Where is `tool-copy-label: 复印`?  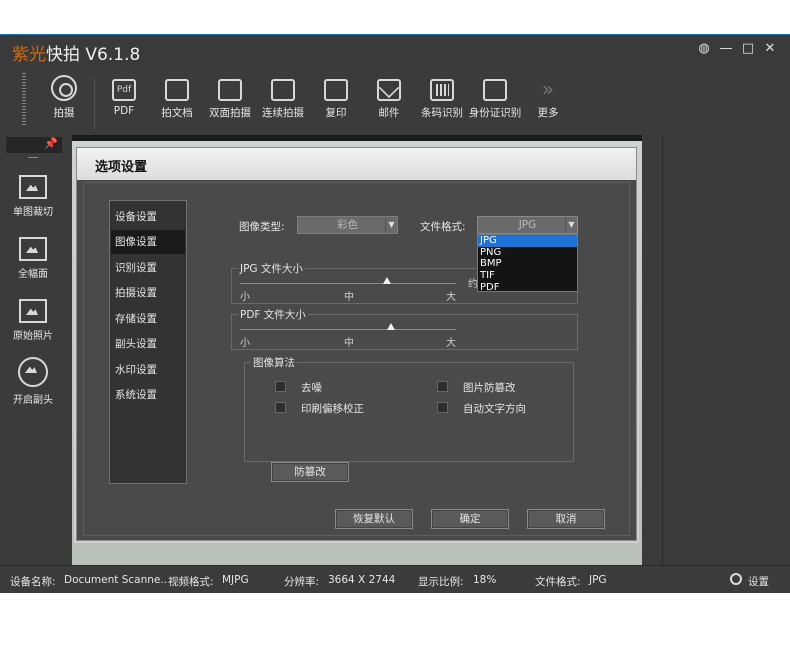
tool-copy-label: 复印 is located at coordinates (336, 113).